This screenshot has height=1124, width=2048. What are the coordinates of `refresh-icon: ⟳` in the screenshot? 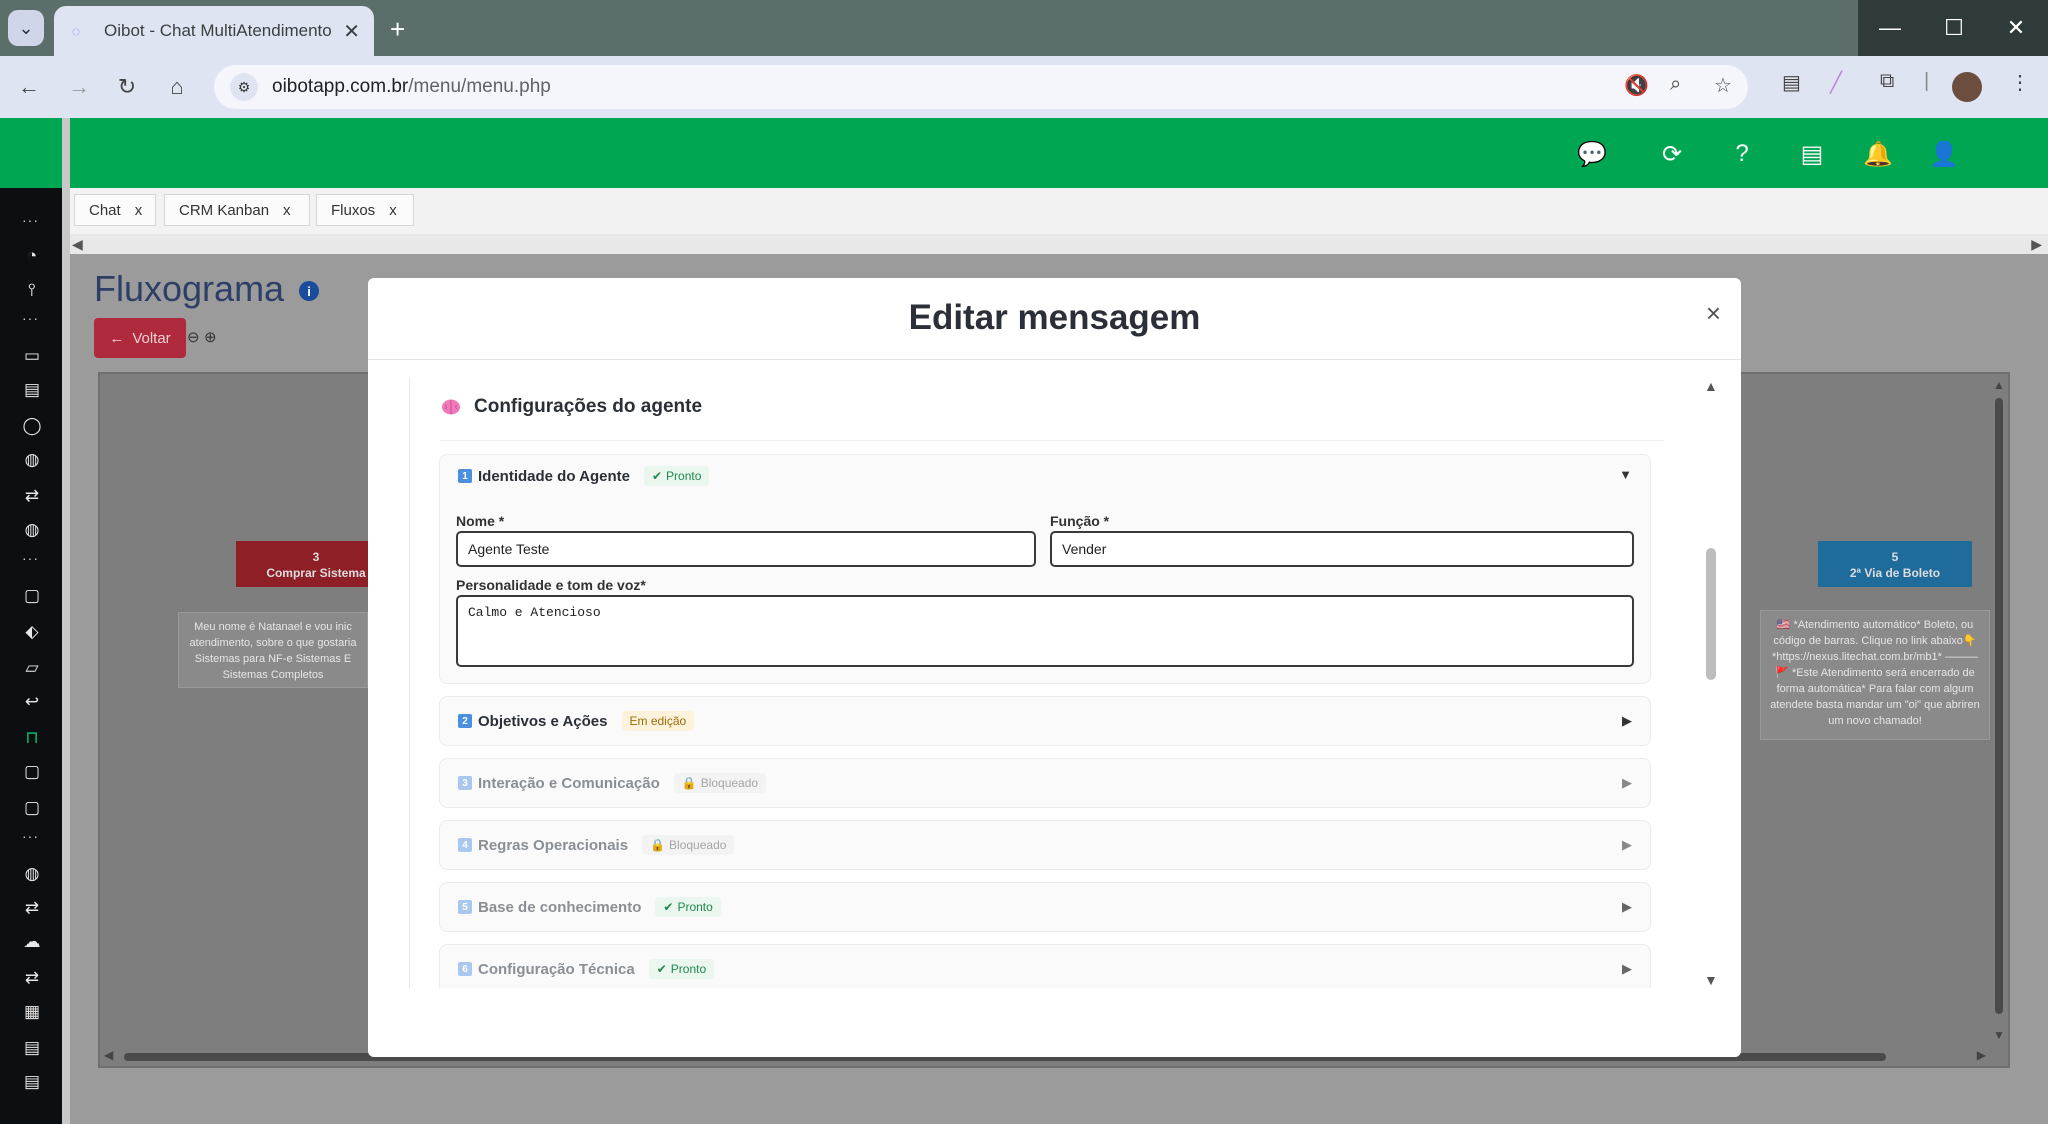 It's located at (1672, 154).